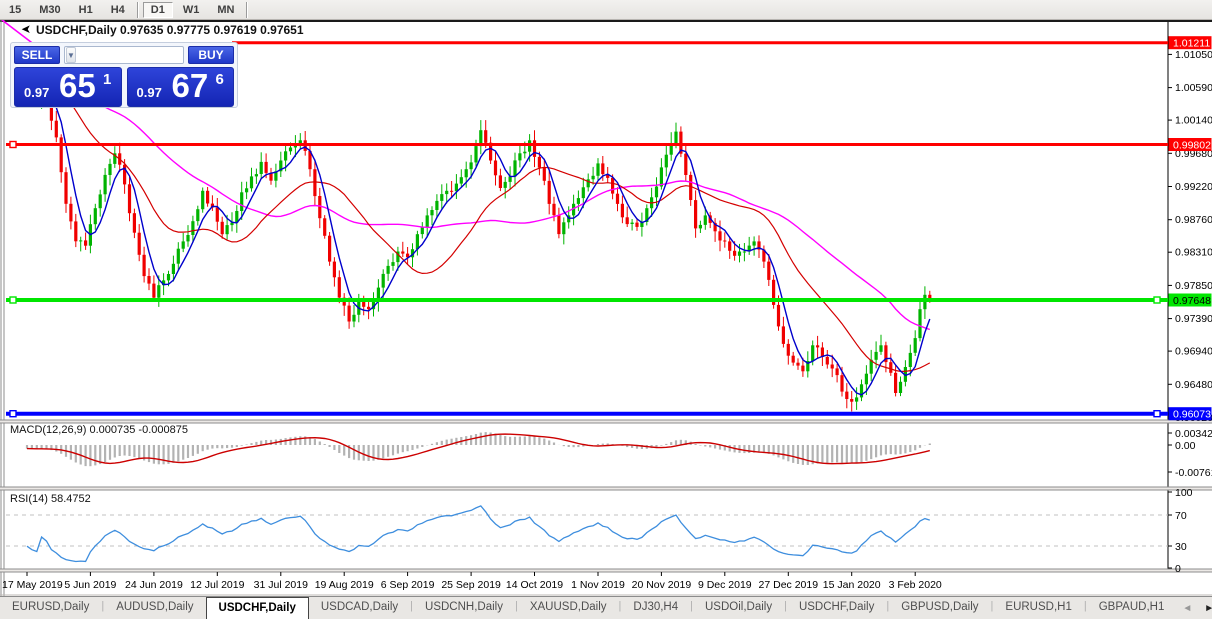 This screenshot has height=619, width=1212. I want to click on volume-decrease-button: ▼, so click(71, 55).